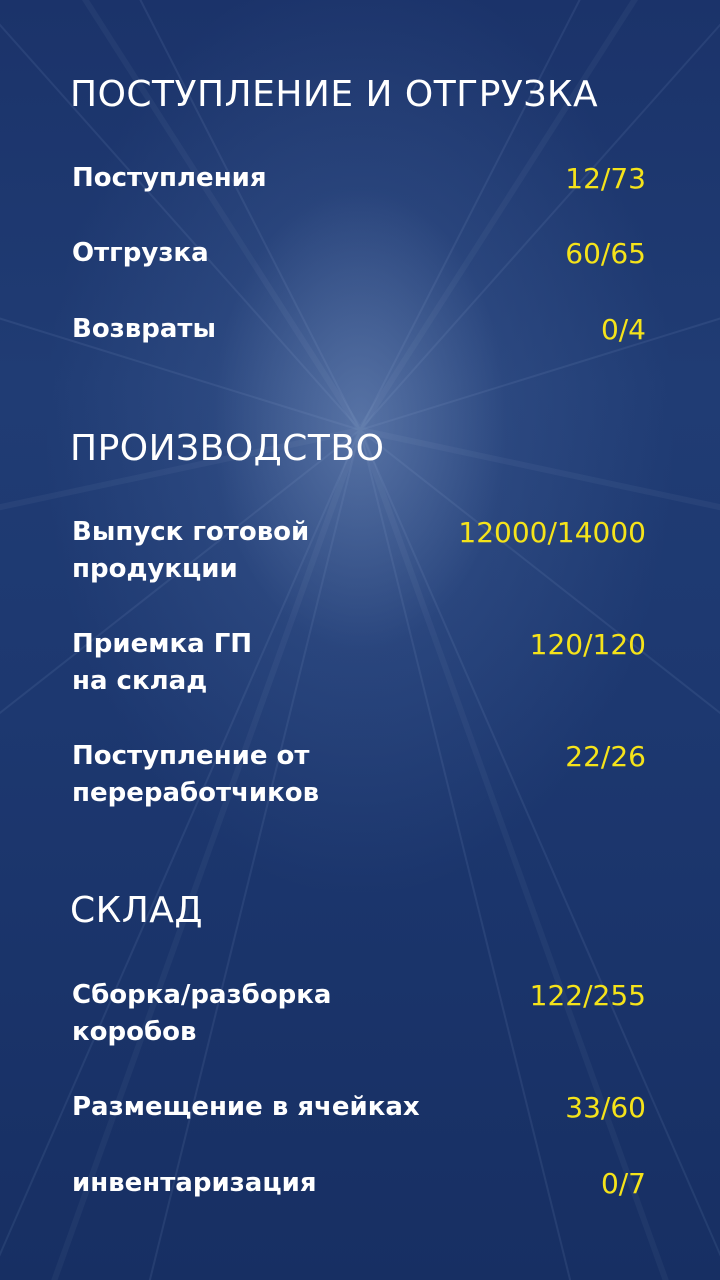 The height and width of the screenshot is (1280, 720). What do you see at coordinates (623, 329) in the screenshot?
I see `stat-value: 0/4` at bounding box center [623, 329].